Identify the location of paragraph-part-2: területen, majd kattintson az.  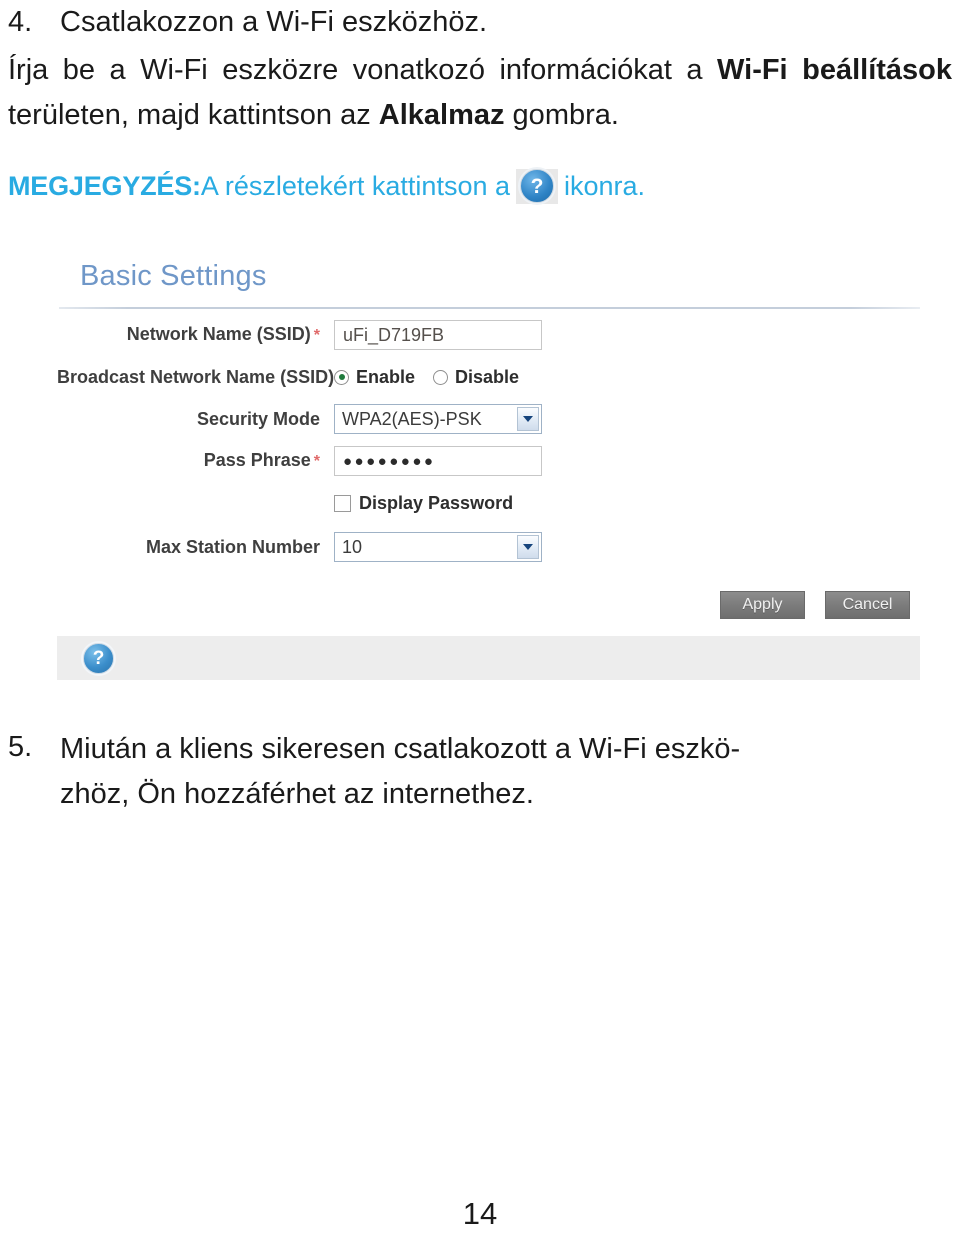
(193, 115).